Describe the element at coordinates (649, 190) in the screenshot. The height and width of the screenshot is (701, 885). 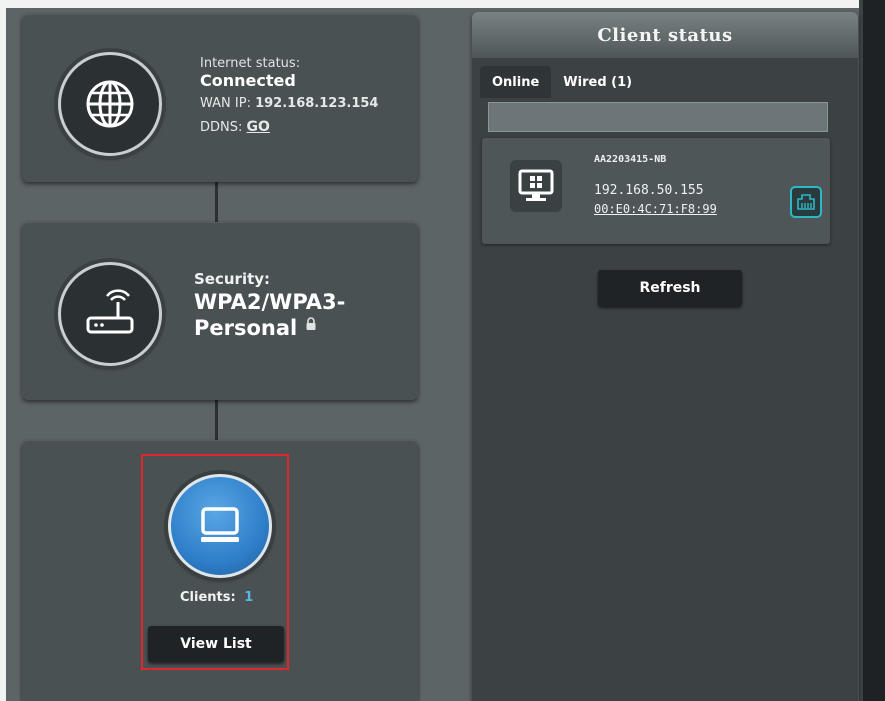
I see `client-ip: 192.168.50.155` at that location.